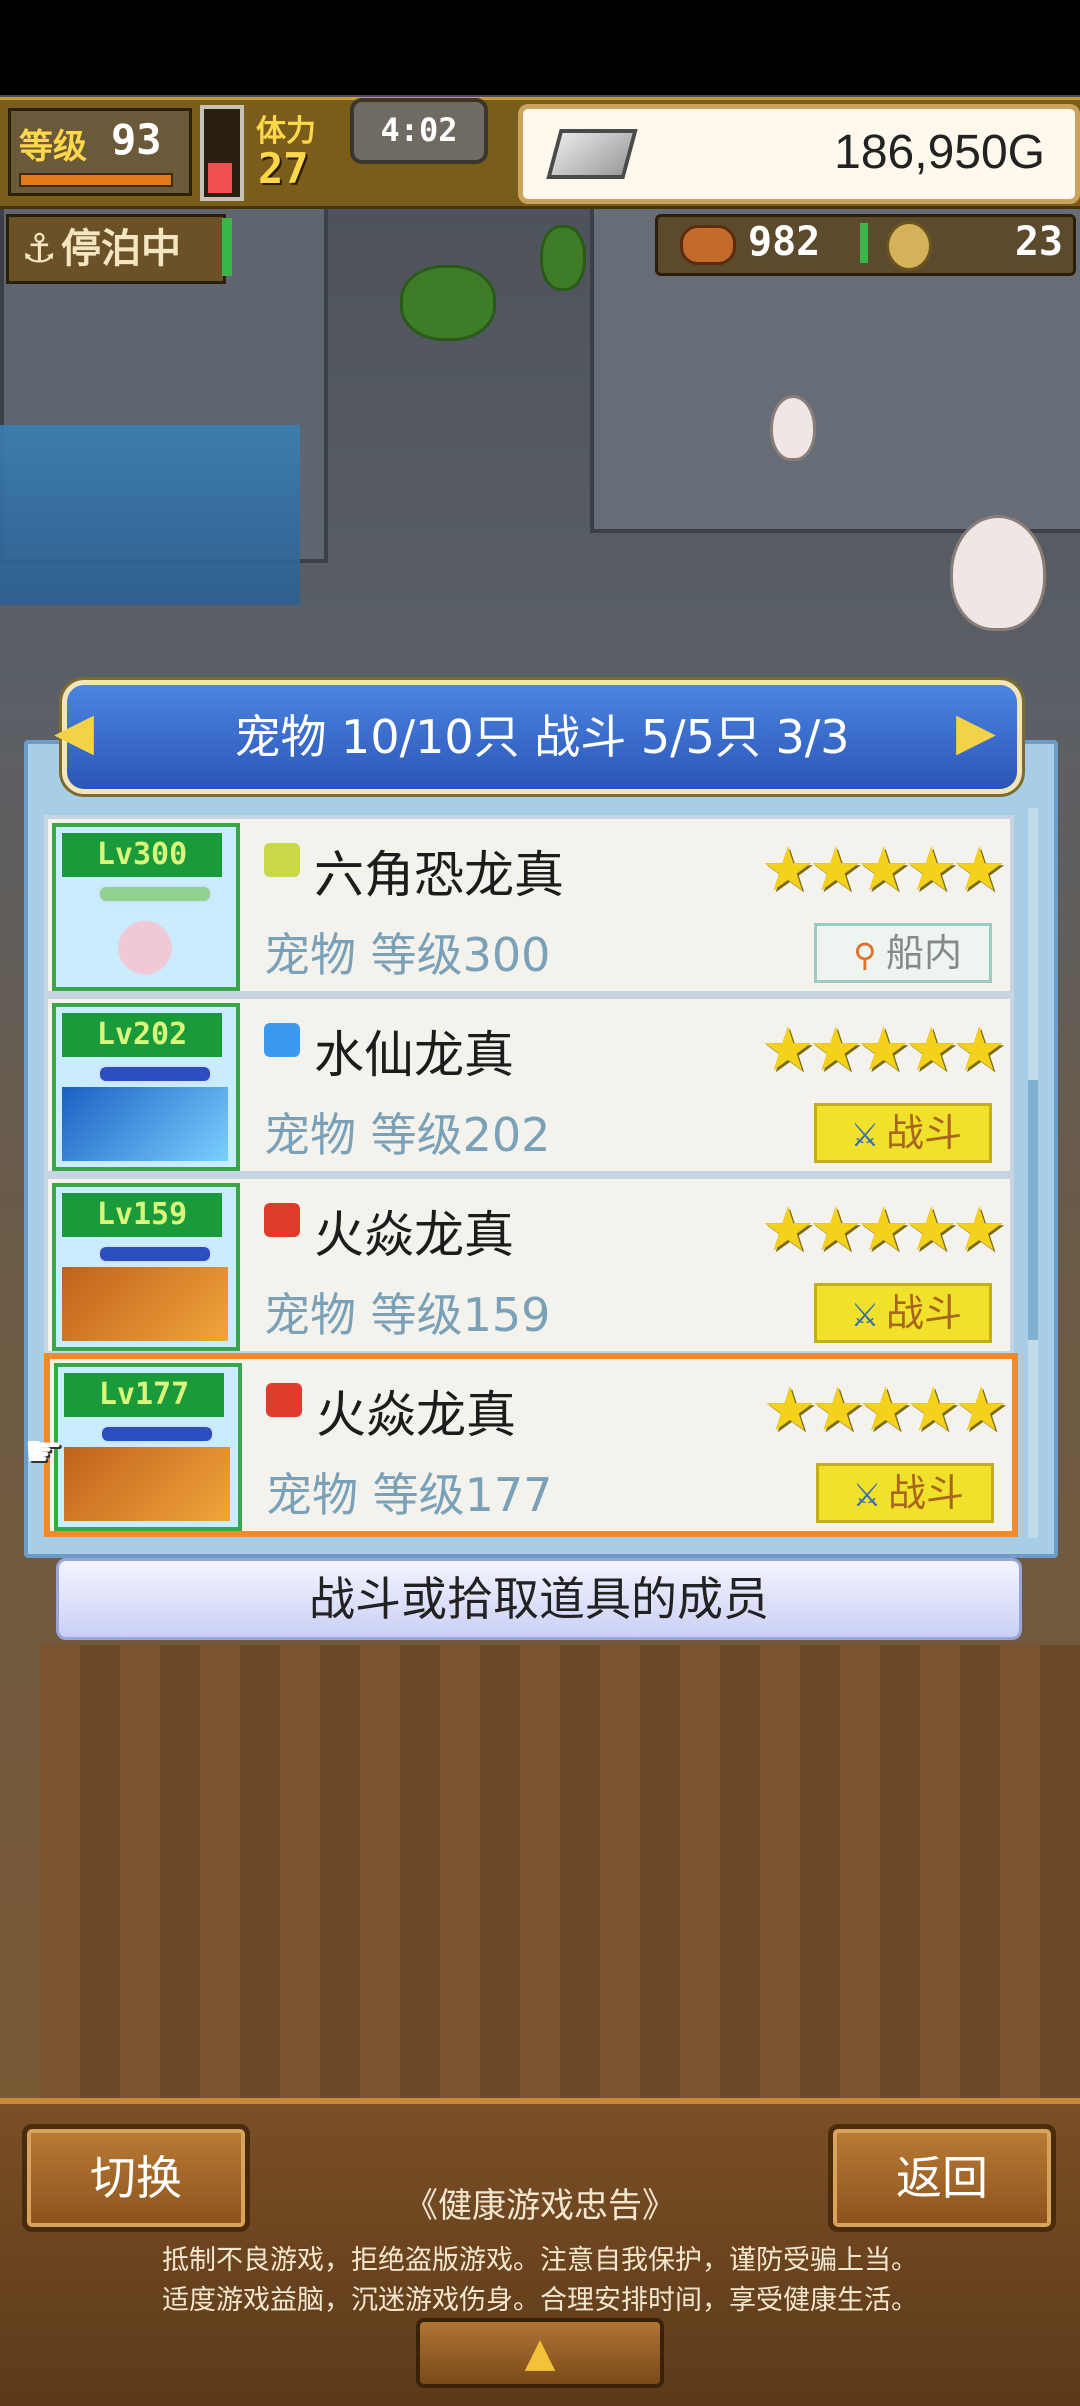 This screenshot has width=1080, height=2406. What do you see at coordinates (44, 1451) in the screenshot?
I see `pointing-hand-icon: ☛` at bounding box center [44, 1451].